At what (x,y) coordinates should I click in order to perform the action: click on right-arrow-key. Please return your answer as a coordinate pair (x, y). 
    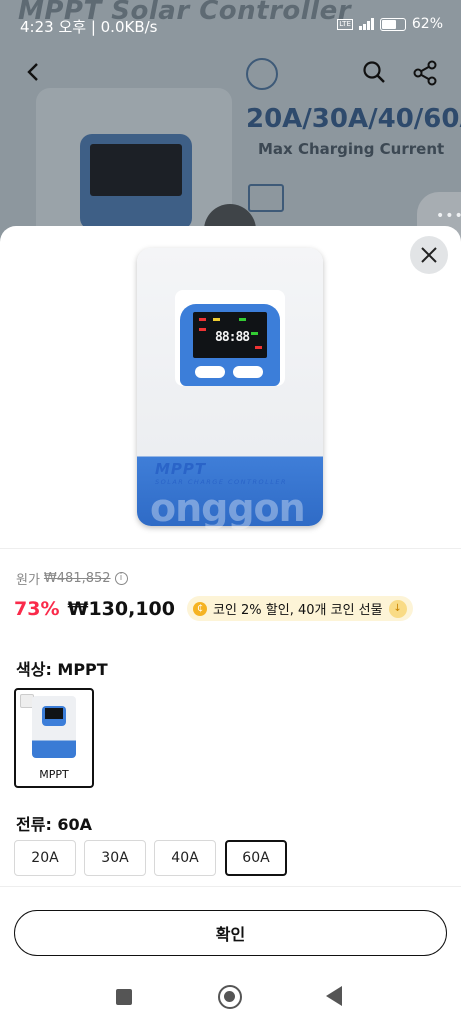
    Looking at the image, I should click on (248, 372).